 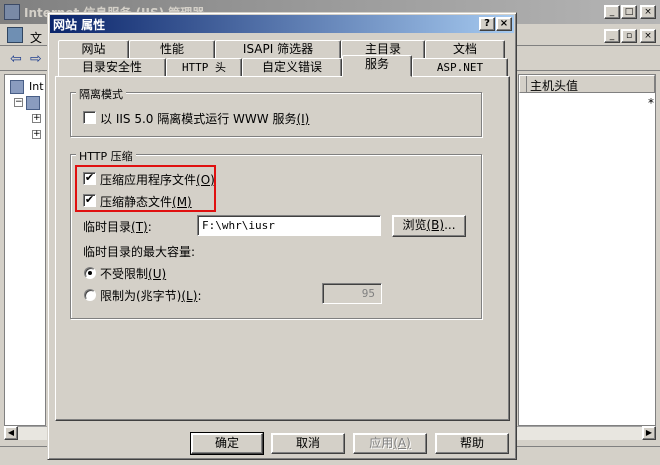 What do you see at coordinates (117, 227) in the screenshot?
I see `temp-directory-label: 临时目录(T):` at bounding box center [117, 227].